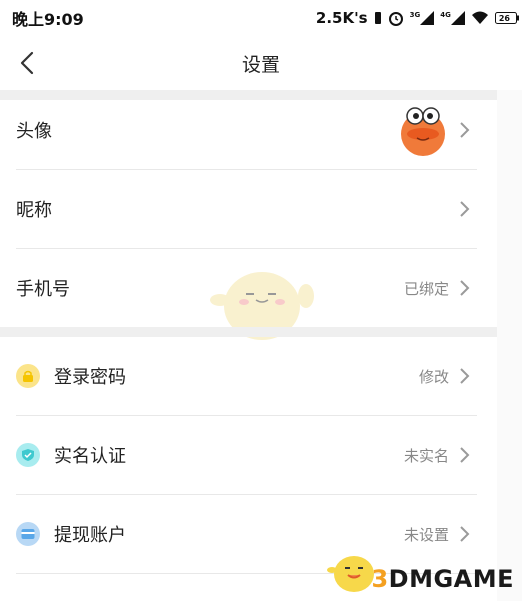 Image resolution: width=522 pixels, height=601 pixels. Describe the element at coordinates (452, 18) in the screenshot. I see `signal-4g-icon: 4G` at that location.